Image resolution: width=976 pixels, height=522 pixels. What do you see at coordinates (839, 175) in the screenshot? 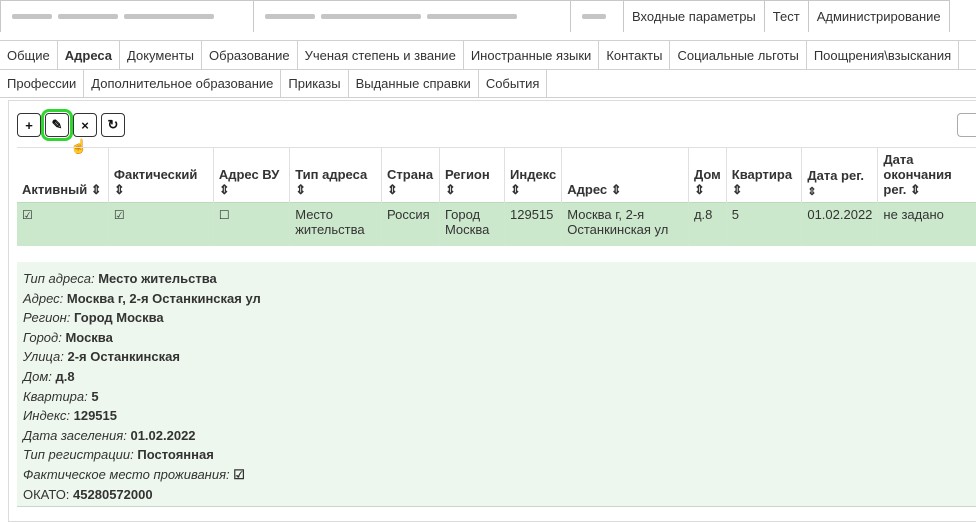
I see `column-header: Дата рег. ⇕` at bounding box center [839, 175].